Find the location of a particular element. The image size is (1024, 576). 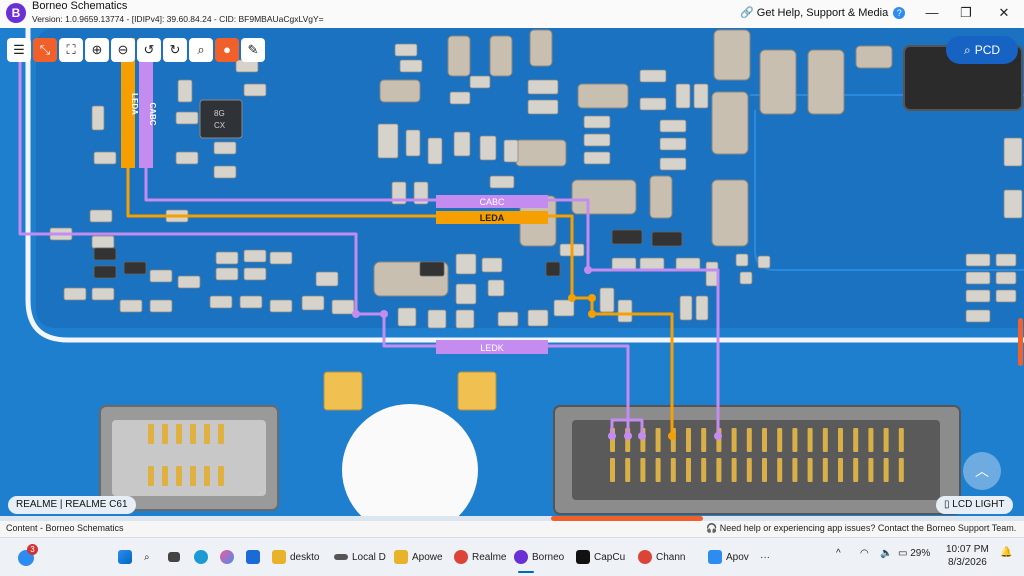

taskbar-app-borneo: Borneo is located at coordinates (539, 559).